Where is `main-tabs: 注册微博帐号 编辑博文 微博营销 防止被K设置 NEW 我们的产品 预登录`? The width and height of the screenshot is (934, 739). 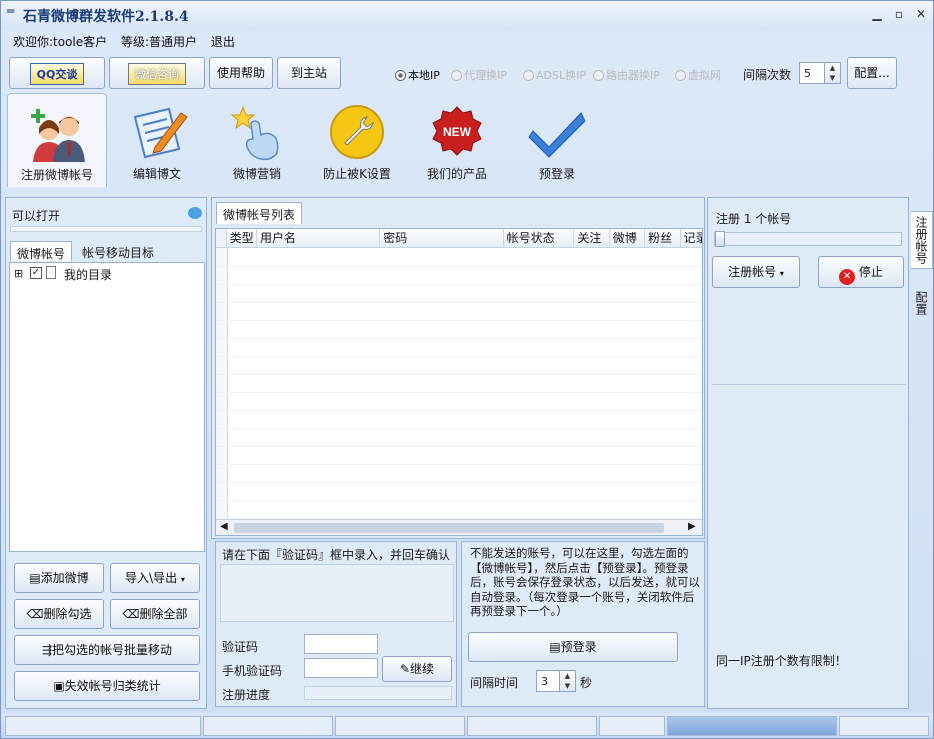 main-tabs: 注册微博帐号 编辑博文 微博营销 防止被K设置 NEW 我们的产品 预登录 is located at coordinates (468, 141).